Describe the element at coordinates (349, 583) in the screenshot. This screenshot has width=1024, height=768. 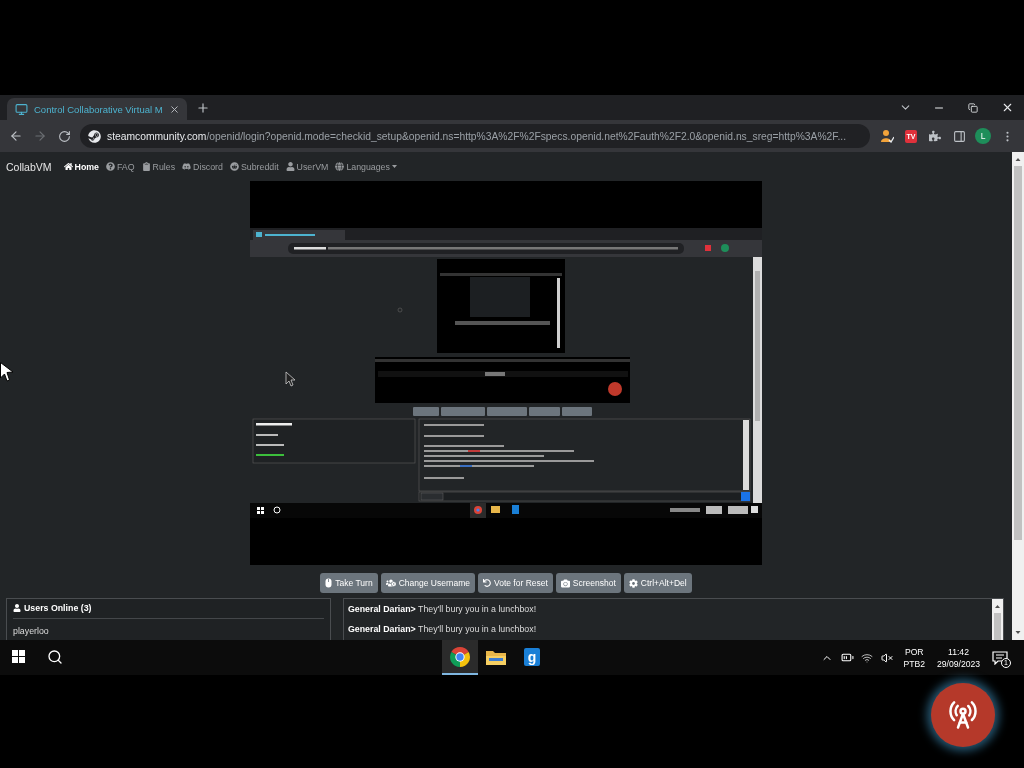
I see `vm-control-button: Take Turn` at that location.